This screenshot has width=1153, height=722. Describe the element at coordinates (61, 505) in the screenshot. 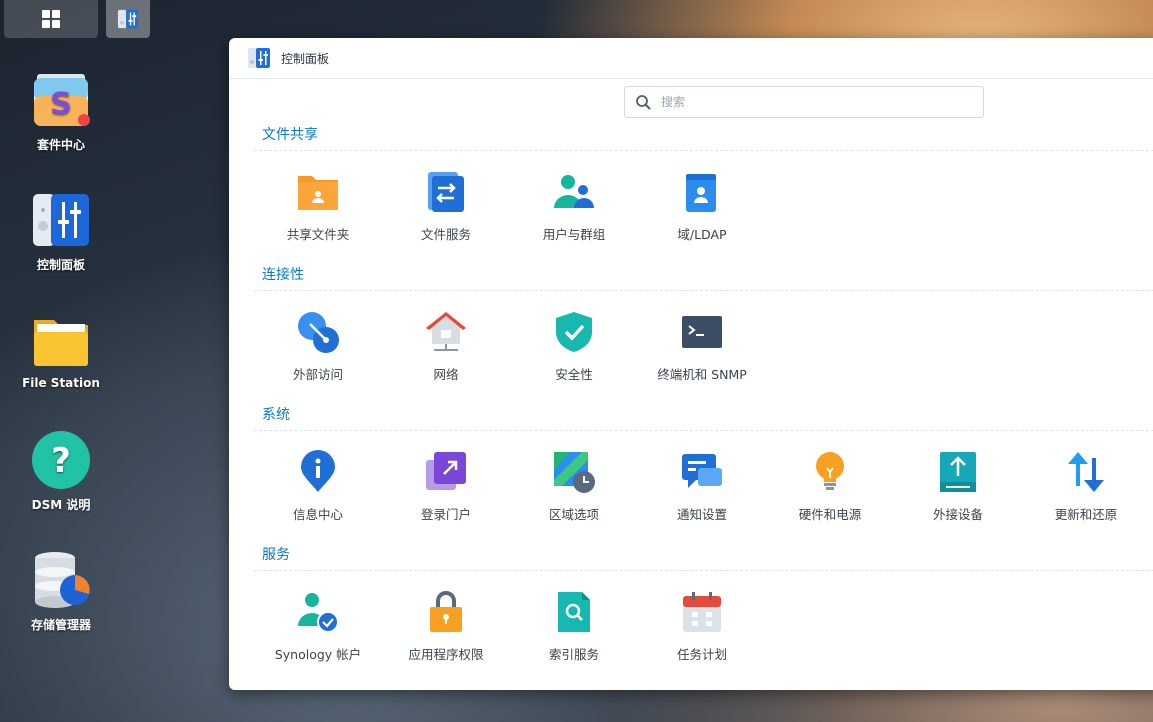

I see `desktop-label: DSM 说明` at that location.